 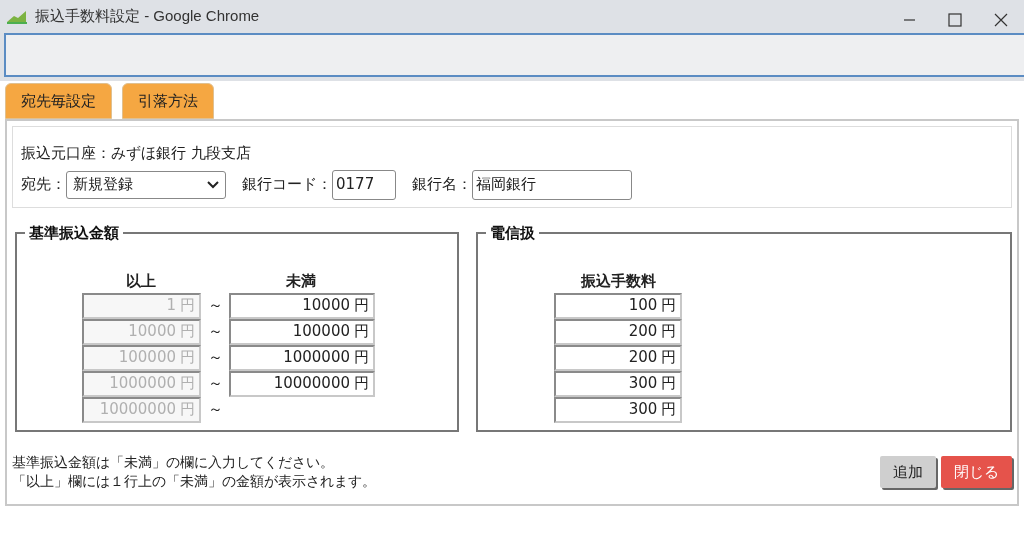 What do you see at coordinates (442, 185) in the screenshot?
I see `bank-name-label: 銀行名：` at bounding box center [442, 185].